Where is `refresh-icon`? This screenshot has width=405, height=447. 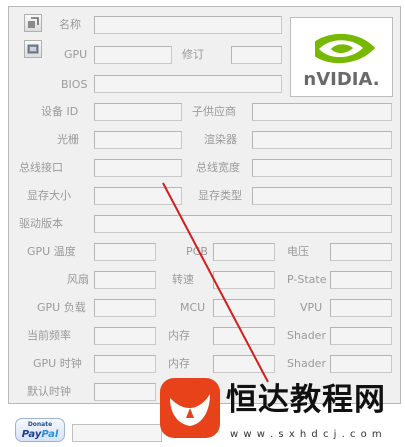
refresh-icon is located at coordinates (33, 22).